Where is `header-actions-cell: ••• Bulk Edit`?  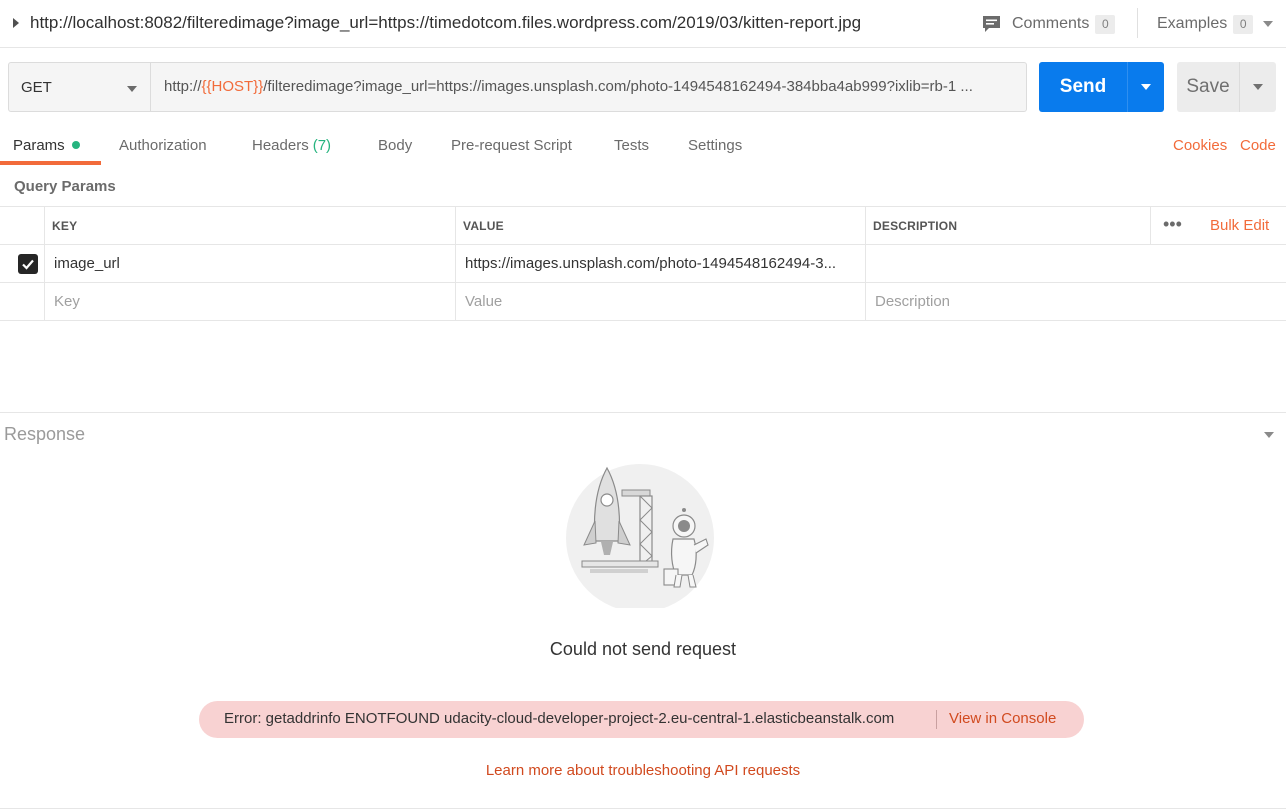 header-actions-cell: ••• Bulk Edit is located at coordinates (1218, 225).